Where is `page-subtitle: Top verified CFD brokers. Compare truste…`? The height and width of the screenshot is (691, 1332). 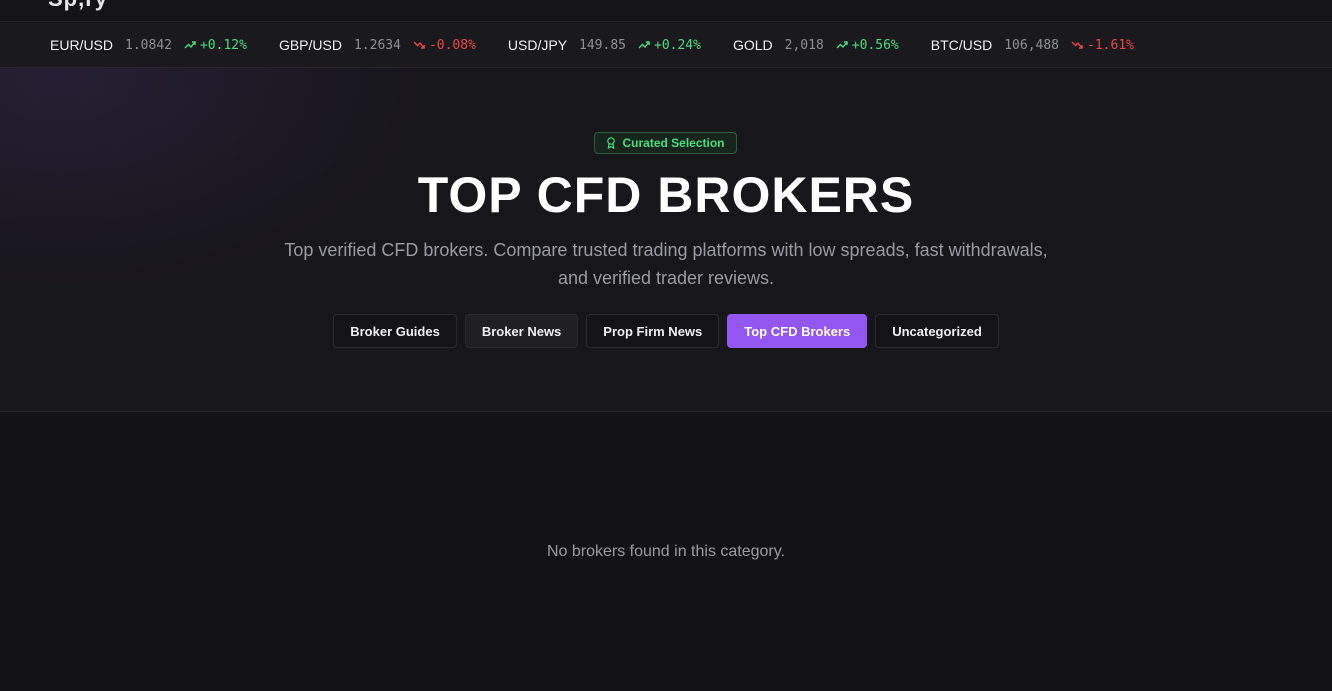 page-subtitle: Top verified CFD brokers. Compare truste… is located at coordinates (666, 264).